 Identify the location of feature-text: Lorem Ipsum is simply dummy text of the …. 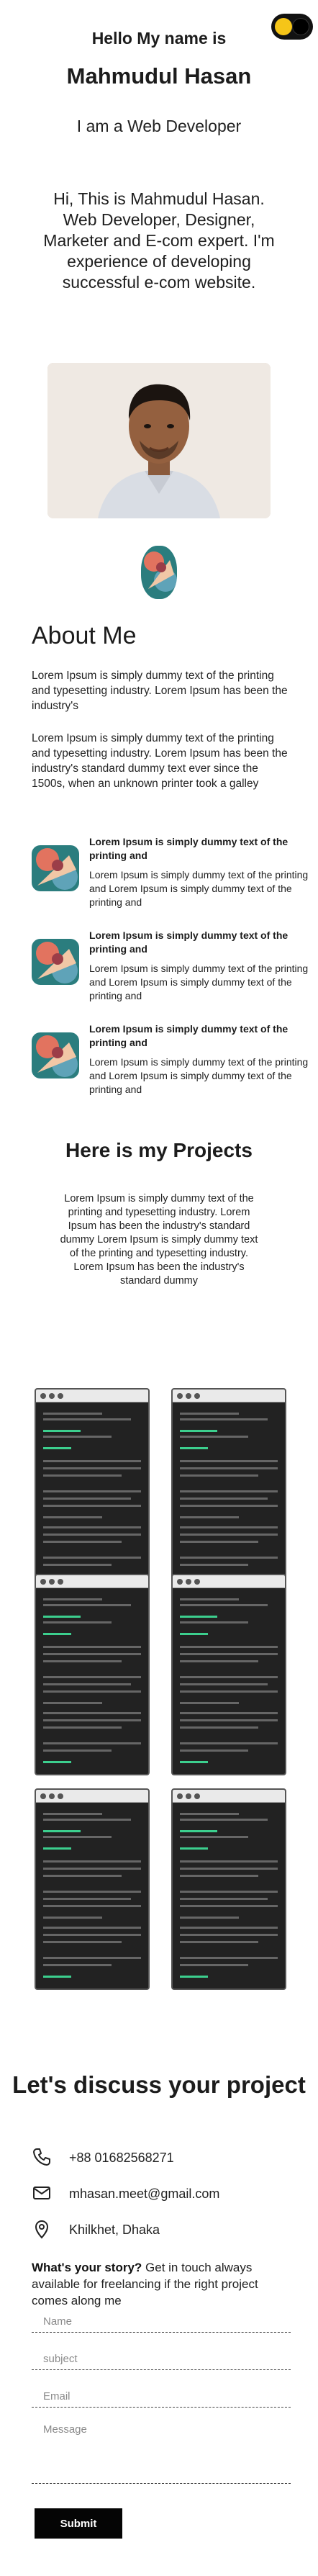
(199, 1075).